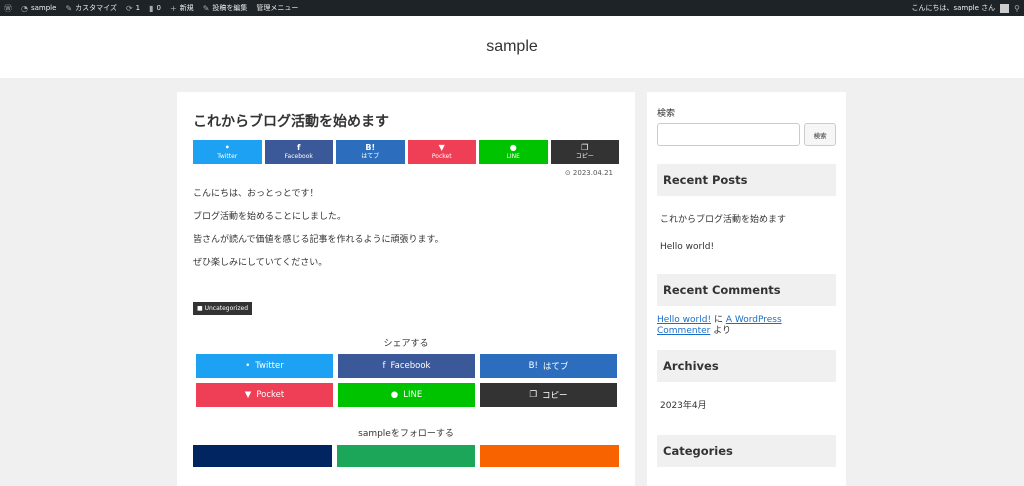  I want to click on comment-post-link: Hello world!, so click(684, 320).